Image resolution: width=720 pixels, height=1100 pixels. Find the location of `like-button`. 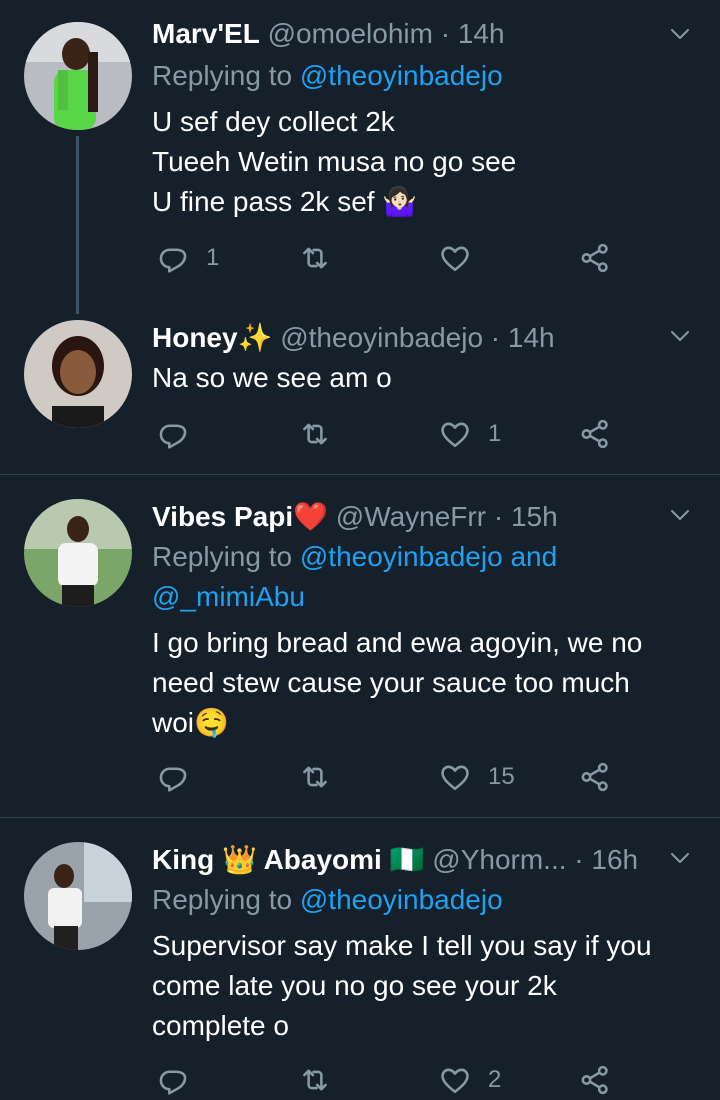

like-button is located at coordinates (463, 258).